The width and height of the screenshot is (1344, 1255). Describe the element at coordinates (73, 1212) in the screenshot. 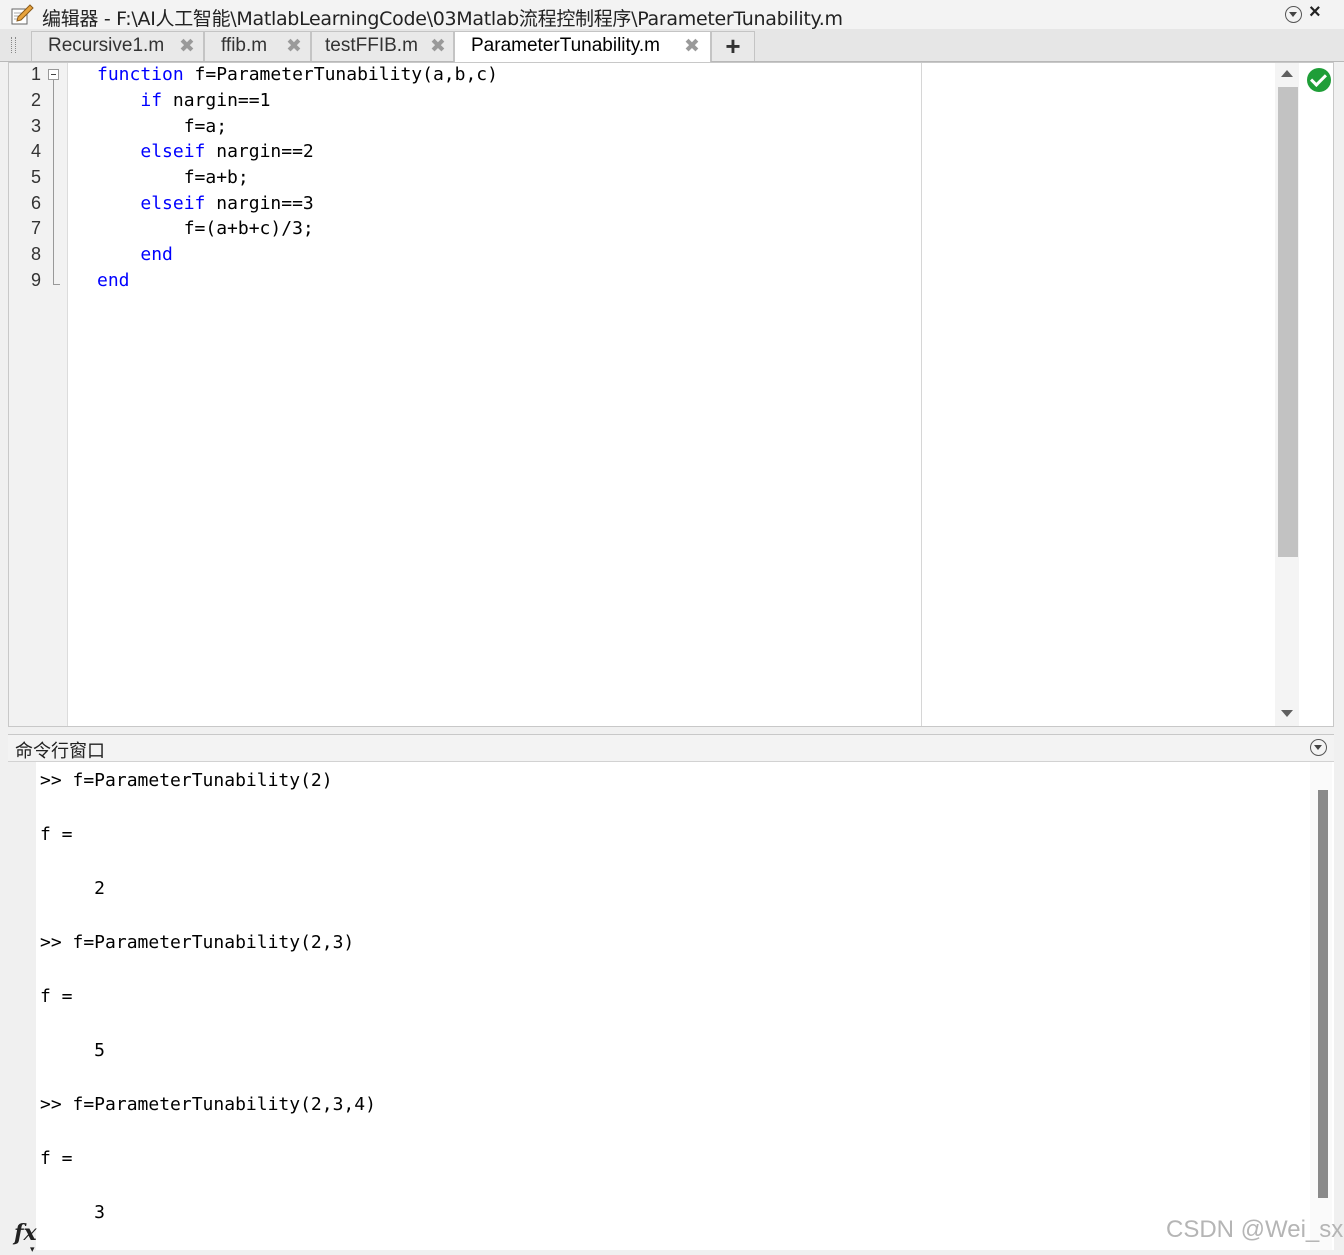

I see `output-value: 3` at that location.